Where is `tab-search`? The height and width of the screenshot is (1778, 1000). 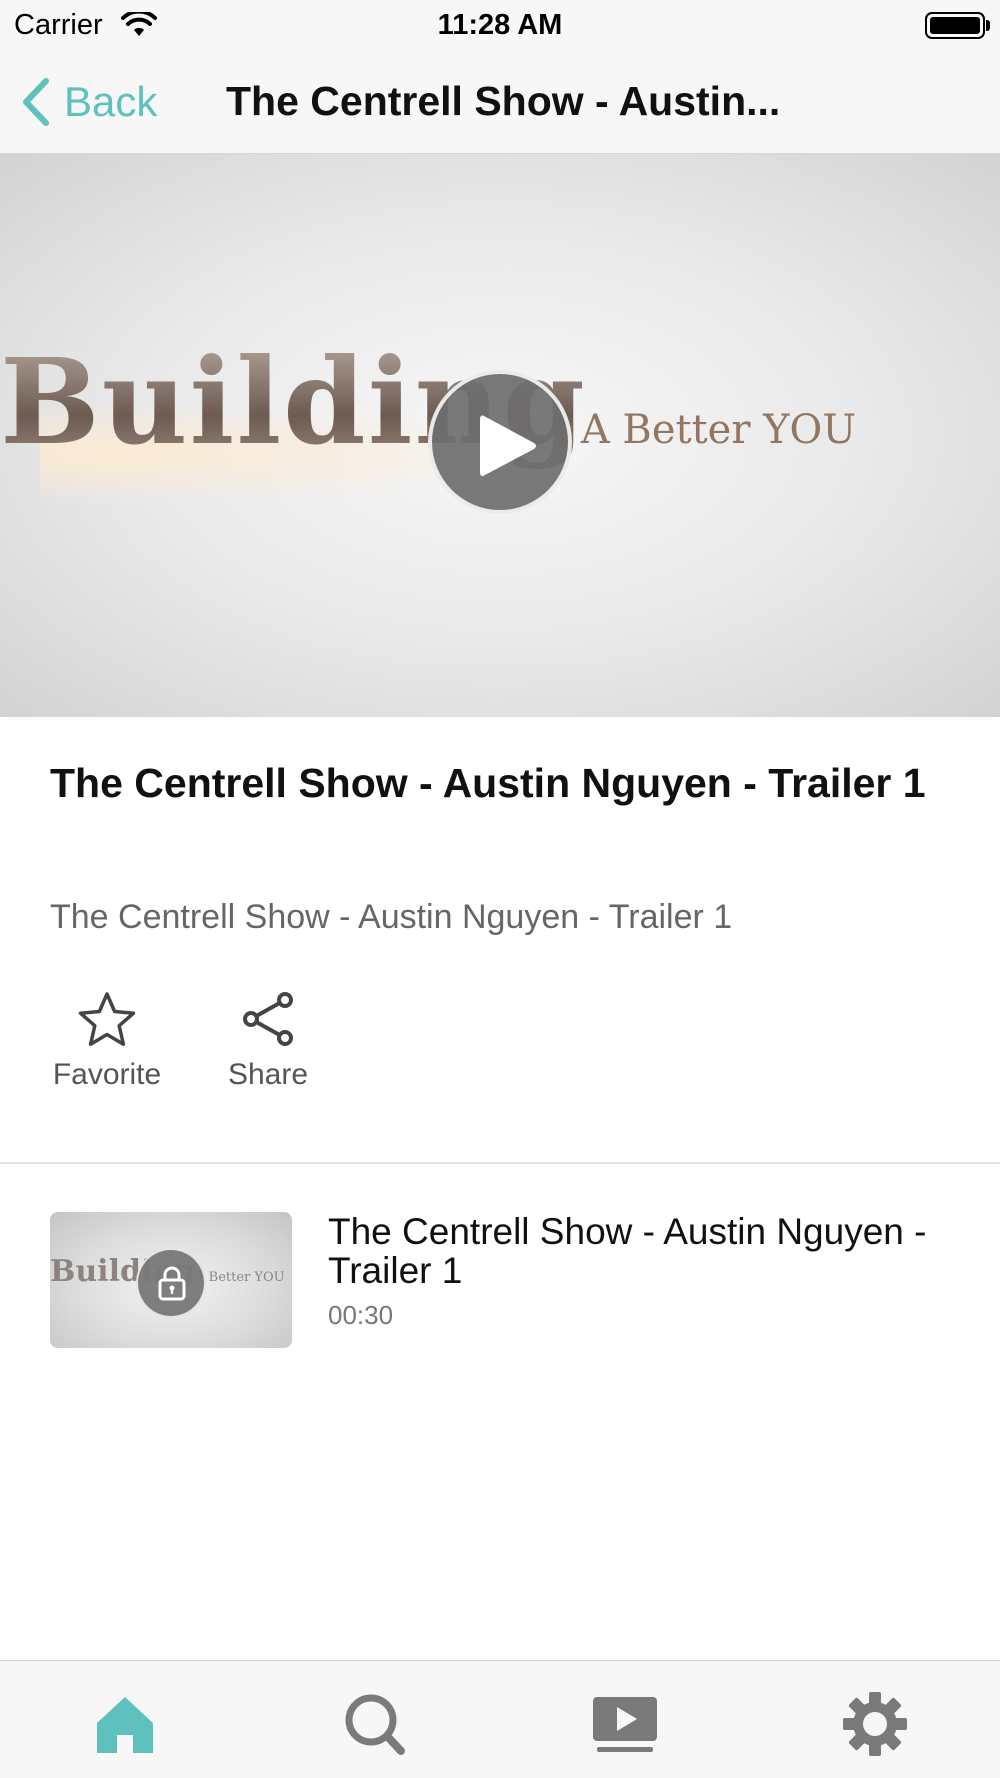 tab-search is located at coordinates (375, 1724).